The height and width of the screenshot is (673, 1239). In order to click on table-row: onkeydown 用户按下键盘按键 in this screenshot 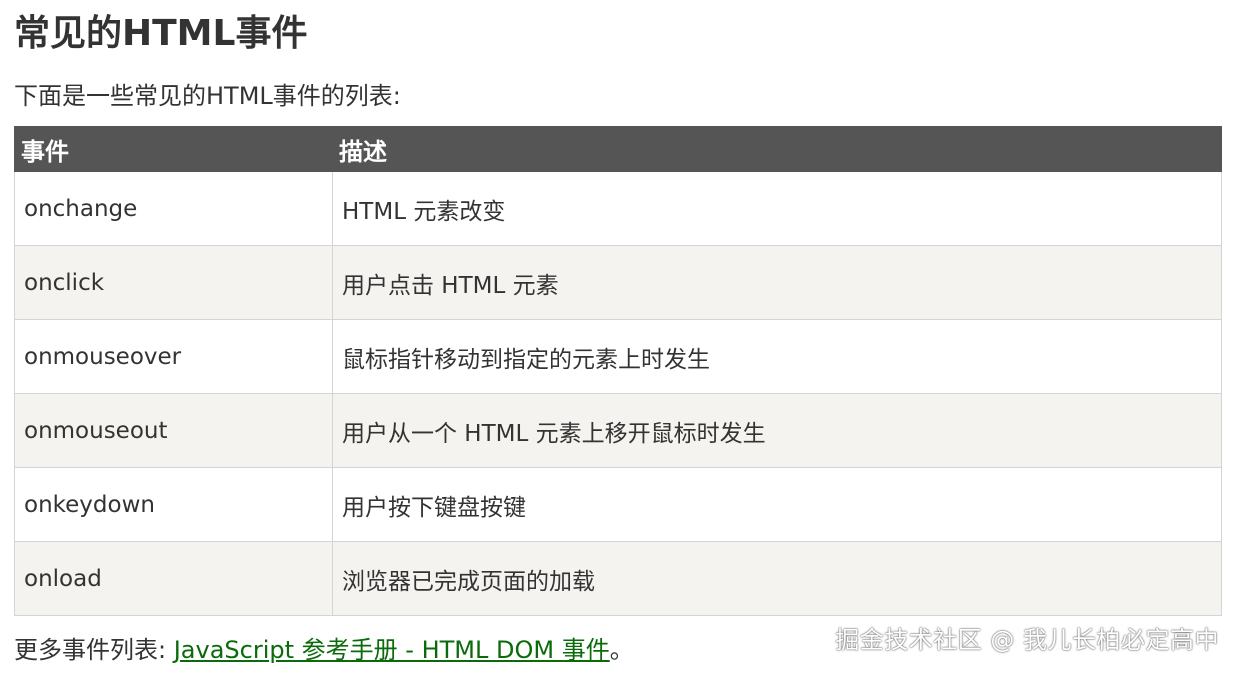, I will do `click(618, 504)`.